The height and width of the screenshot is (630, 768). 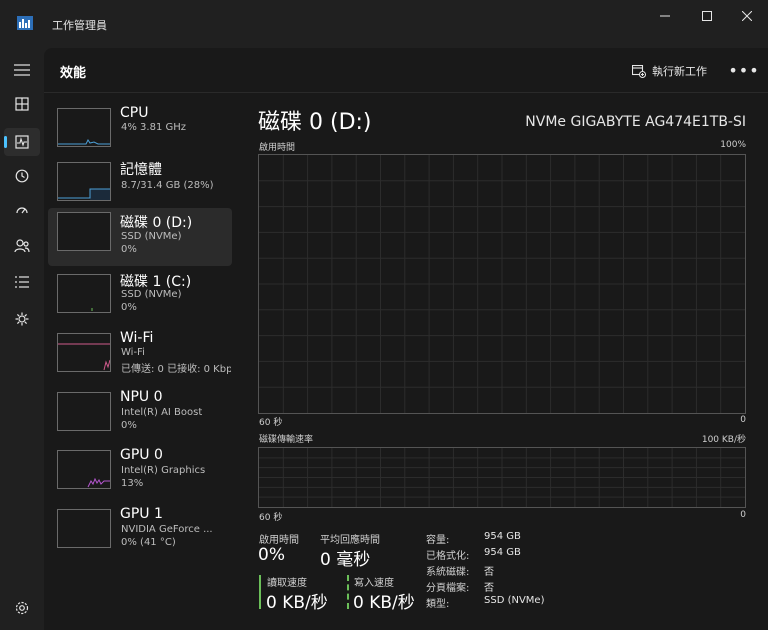 I want to click on system-disk-key: 系統磁碟:, so click(x=448, y=572).